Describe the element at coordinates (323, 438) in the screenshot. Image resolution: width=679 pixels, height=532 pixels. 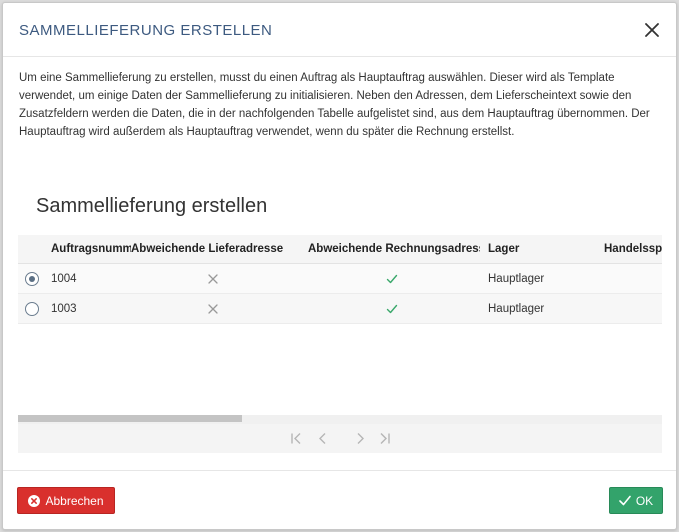
I see `previous-page-icon` at that location.